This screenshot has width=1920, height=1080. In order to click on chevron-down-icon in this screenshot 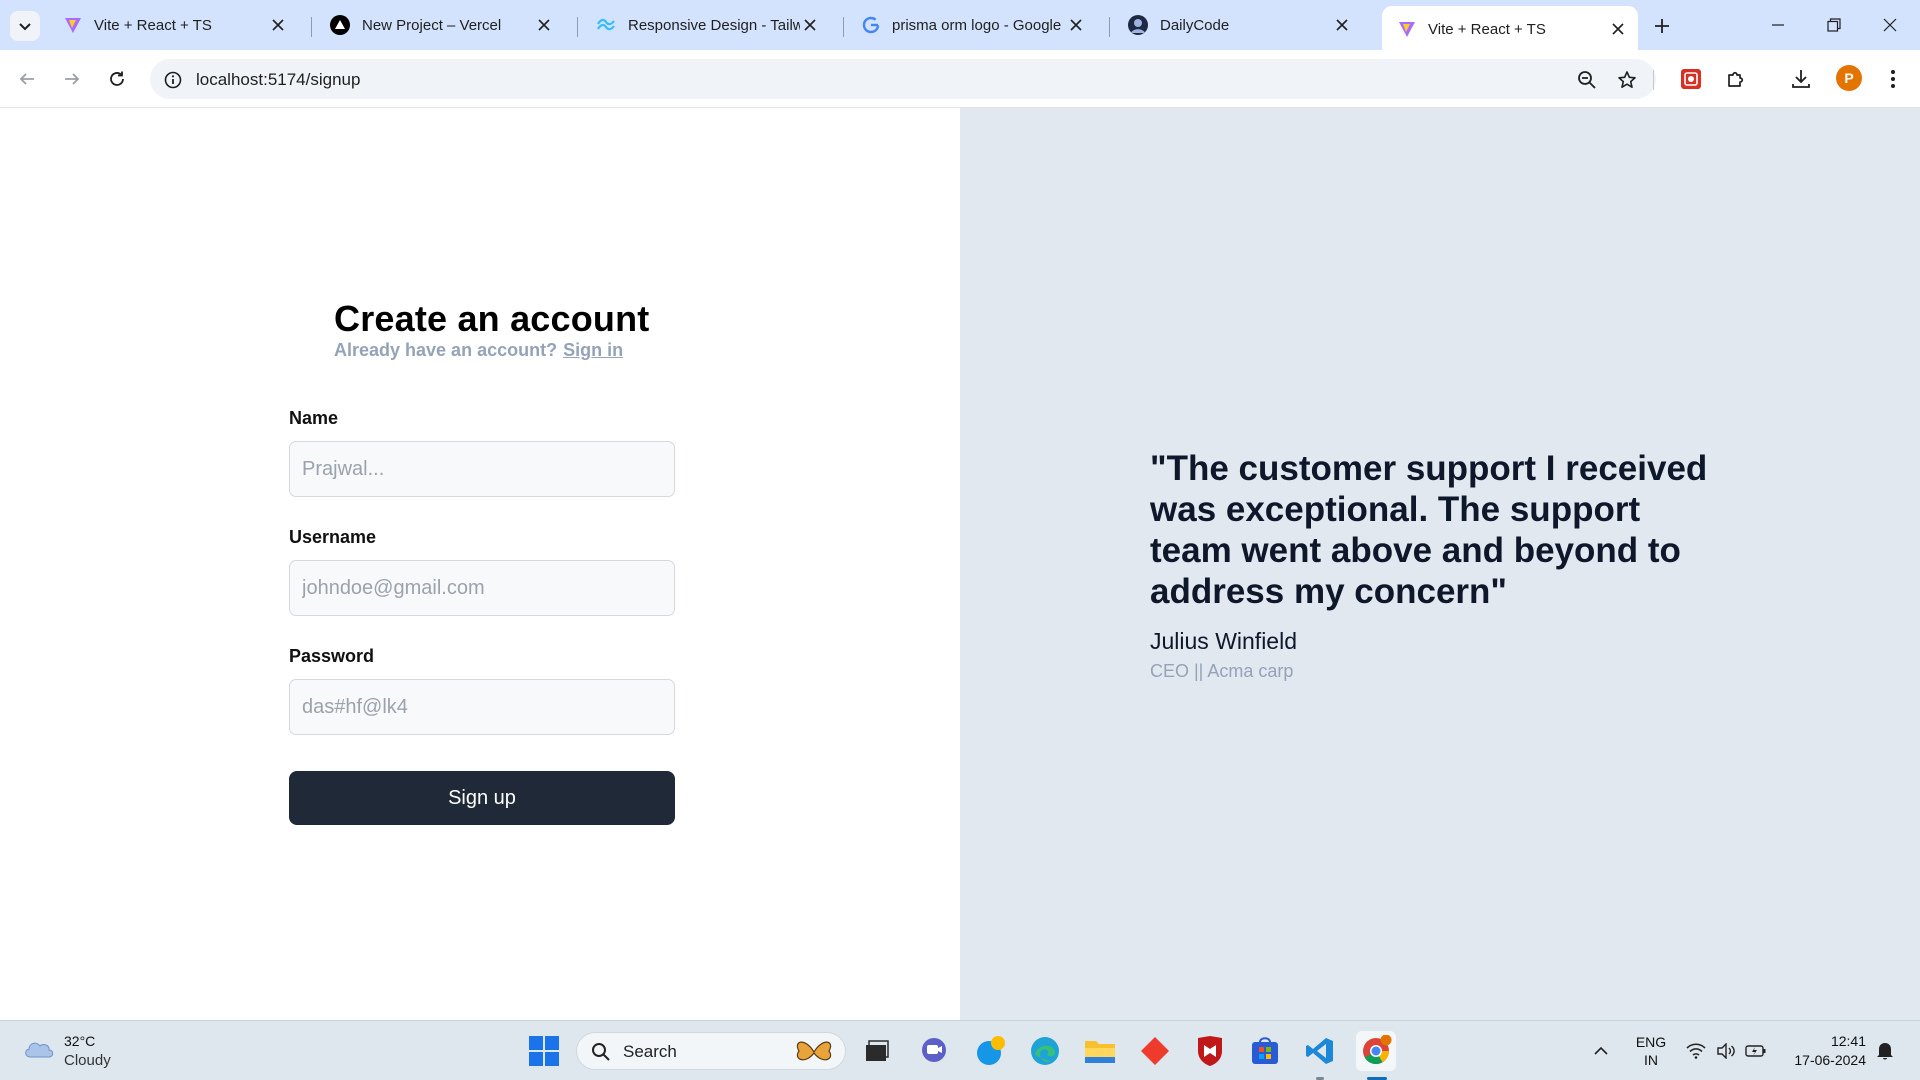, I will do `click(25, 27)`.